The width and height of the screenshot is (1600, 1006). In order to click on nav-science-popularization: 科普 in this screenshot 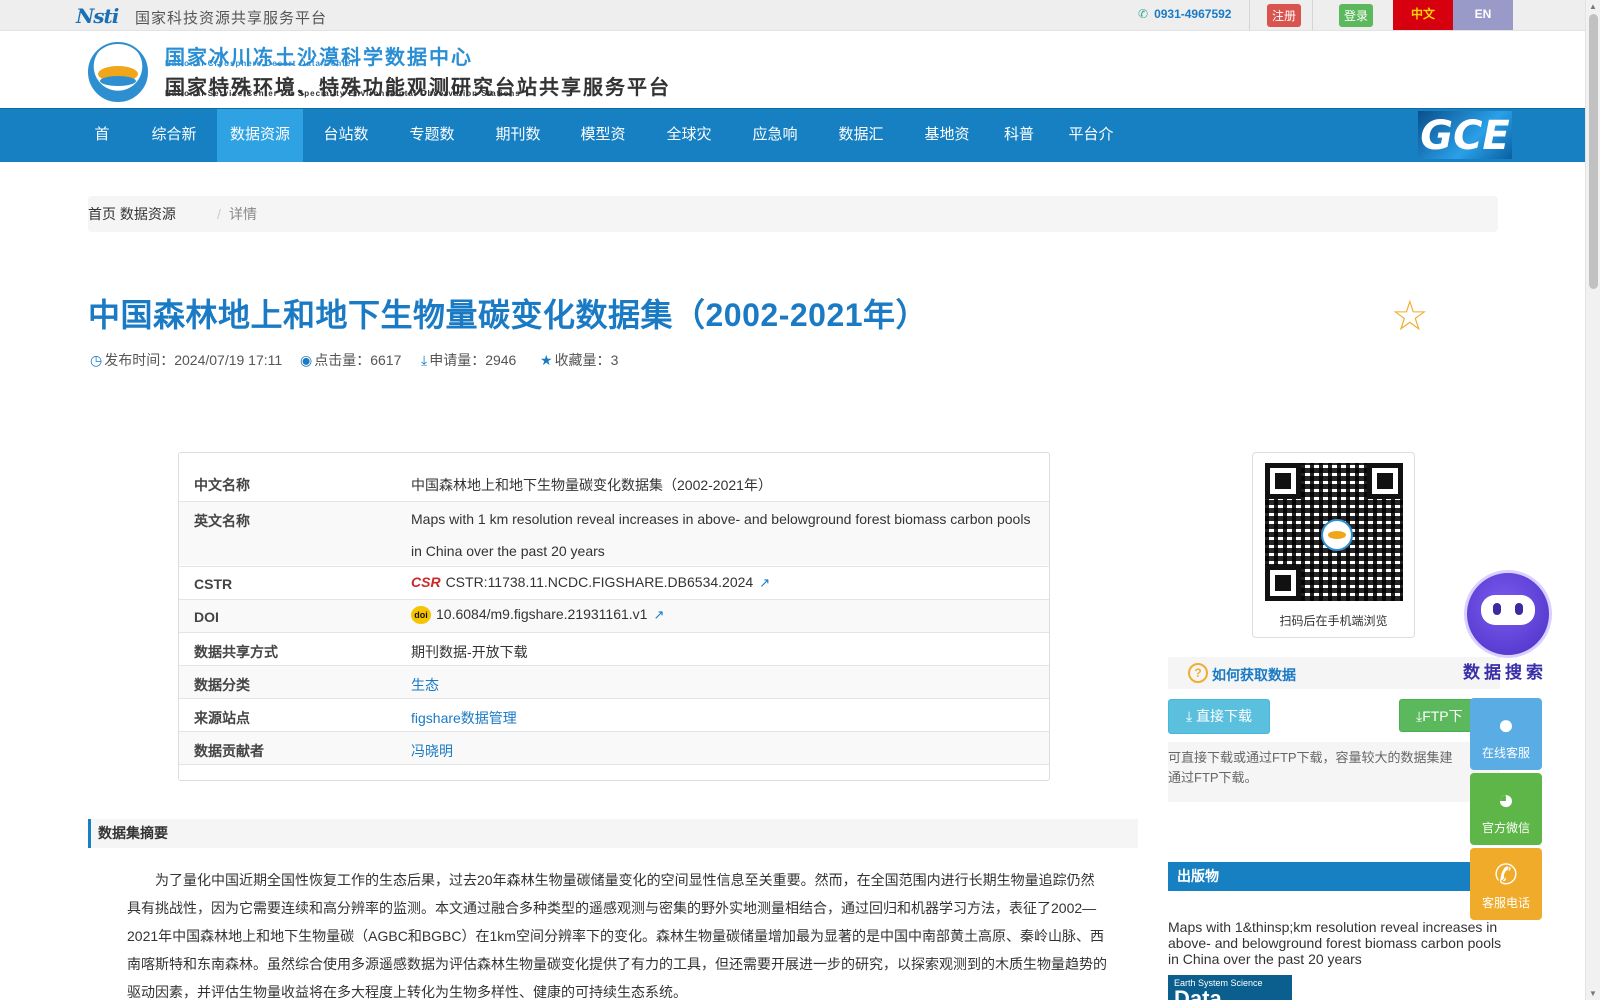, I will do `click(1019, 135)`.